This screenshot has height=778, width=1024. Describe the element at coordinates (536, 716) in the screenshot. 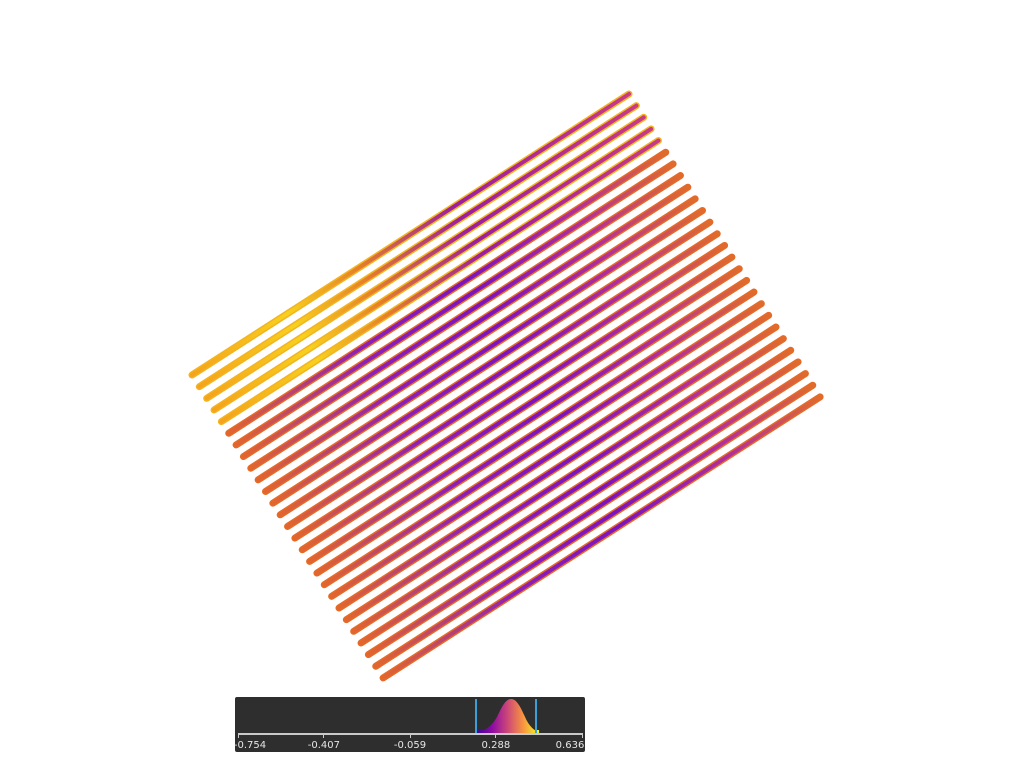

I see `range-max-handle` at that location.